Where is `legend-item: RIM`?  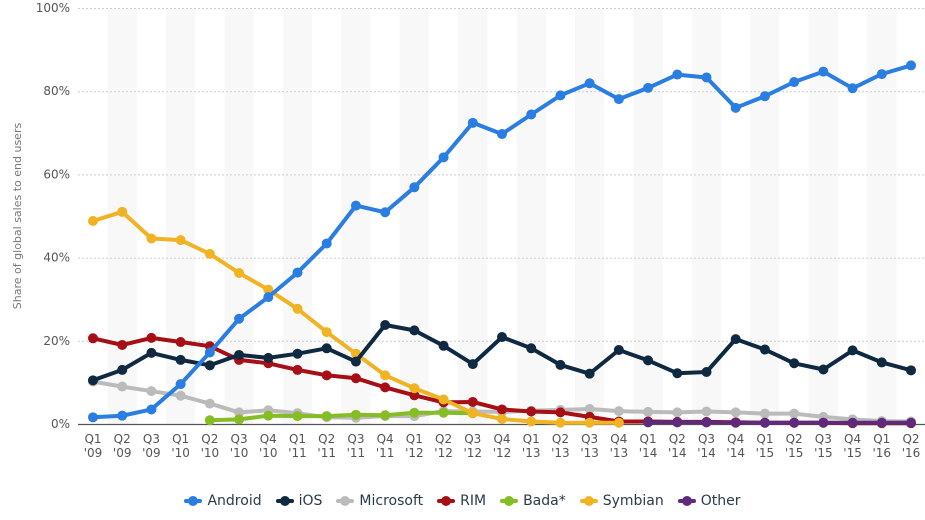 legend-item: RIM is located at coordinates (461, 501).